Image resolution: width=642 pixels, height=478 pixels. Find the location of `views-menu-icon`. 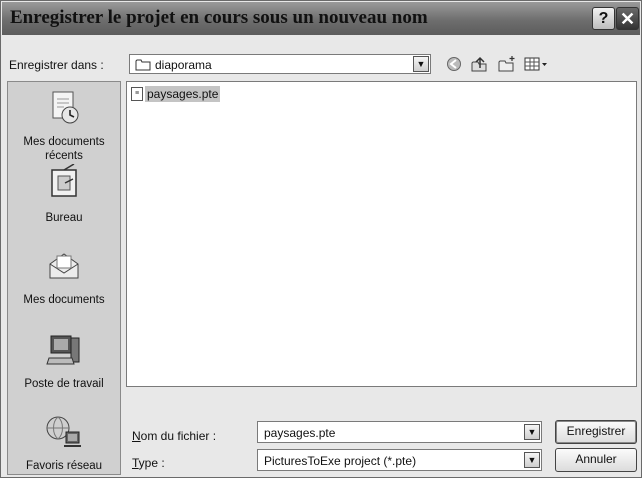

views-menu-icon is located at coordinates (537, 64).